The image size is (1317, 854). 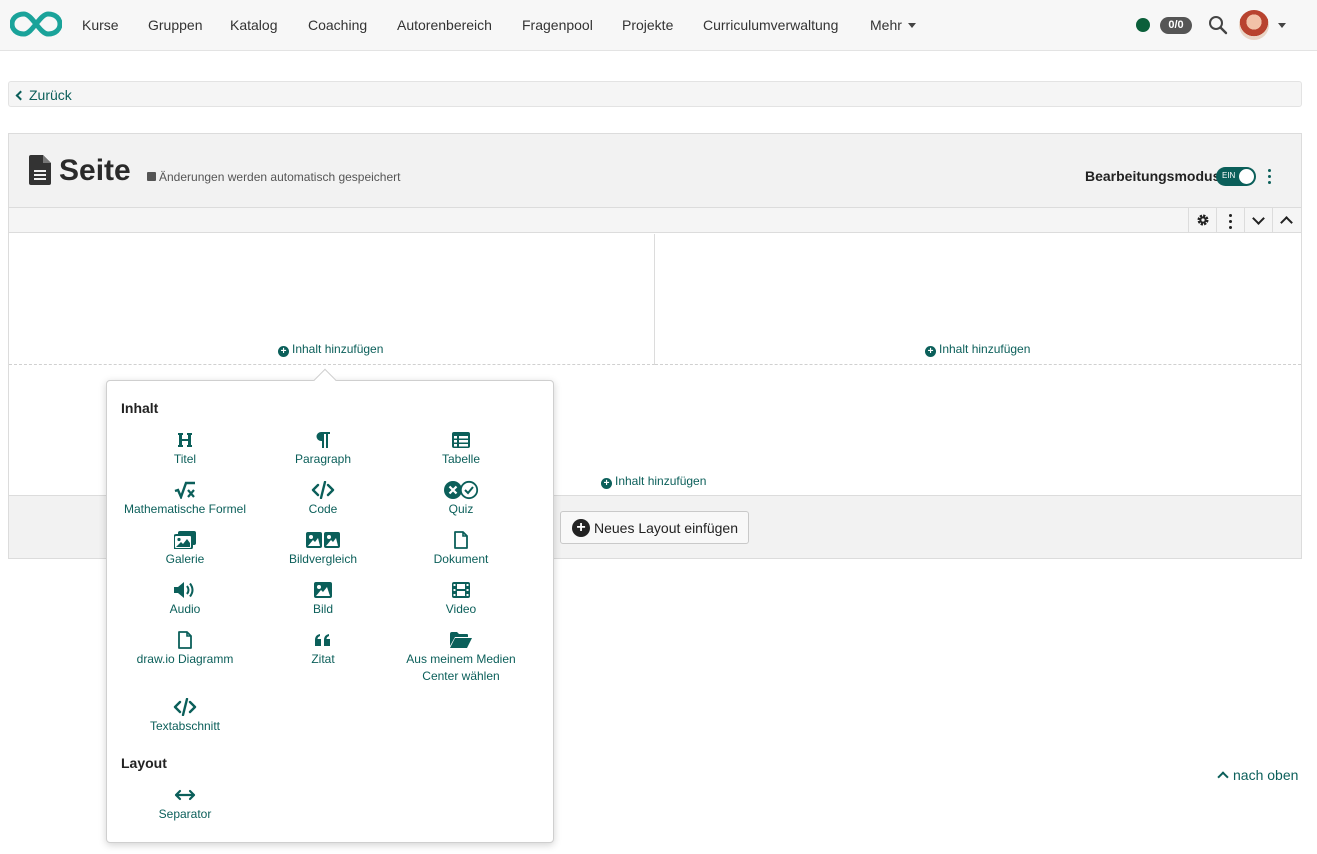 What do you see at coordinates (666, 528) in the screenshot?
I see `new-layout-label: Neues Layout einfügen` at bounding box center [666, 528].